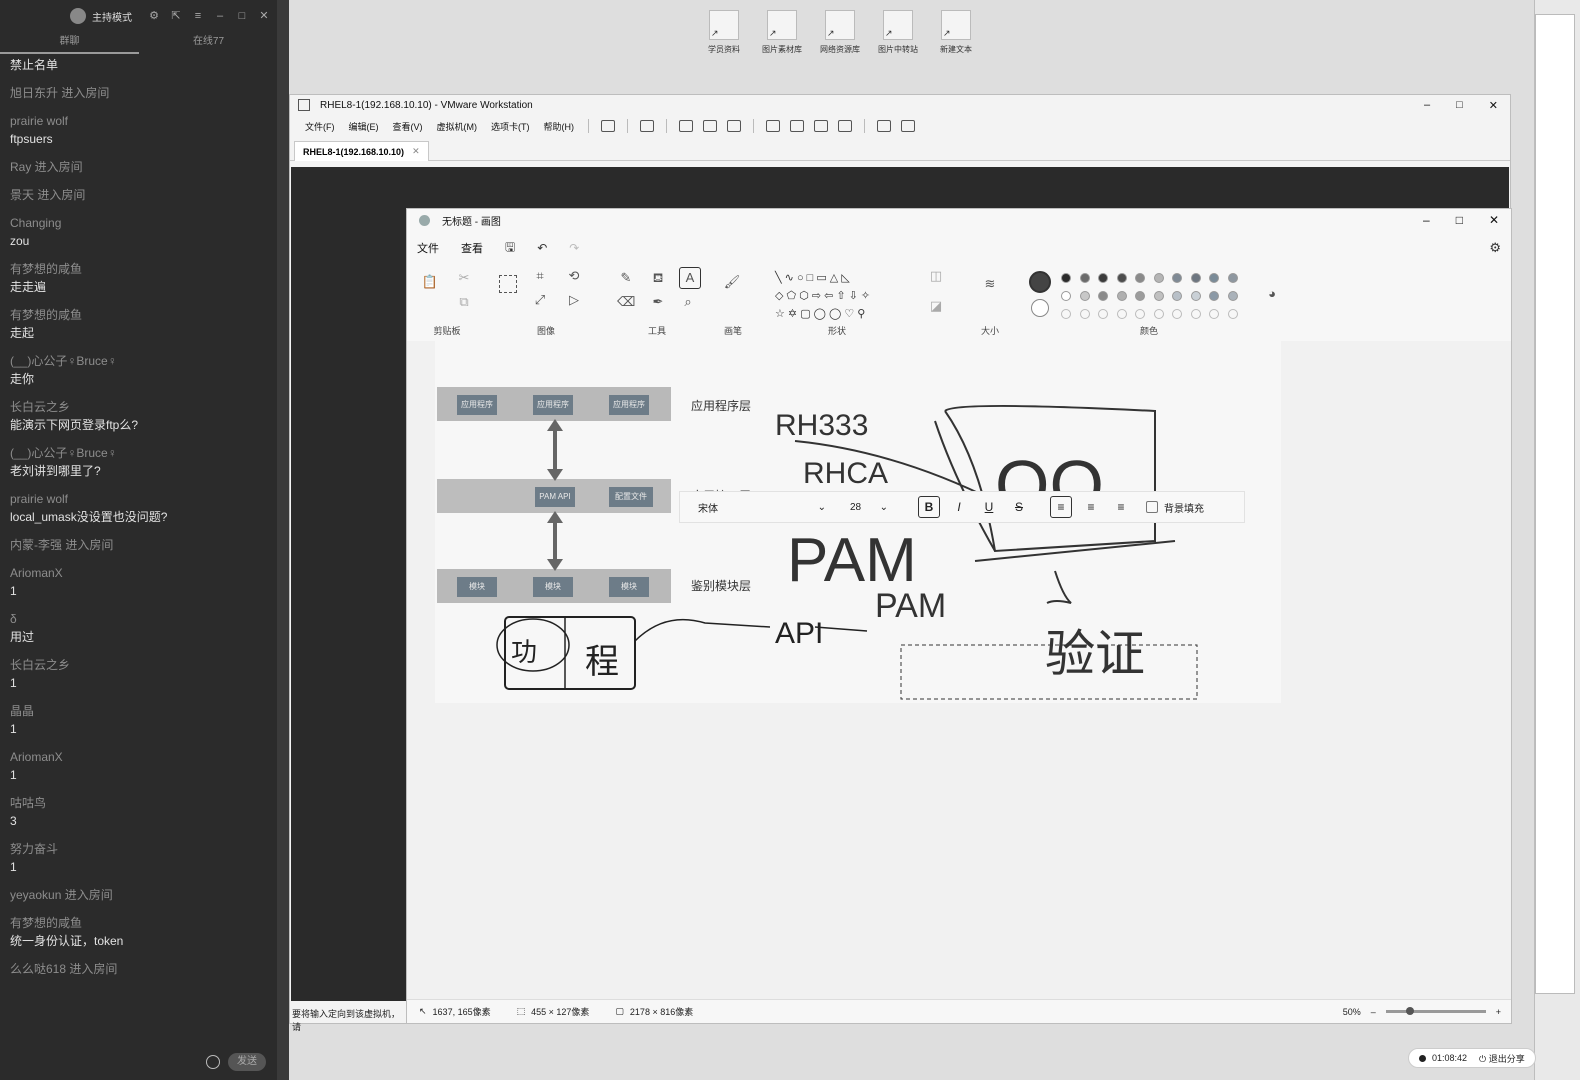 The height and width of the screenshot is (1080, 1580). I want to click on fullscreen-icon, so click(821, 126).